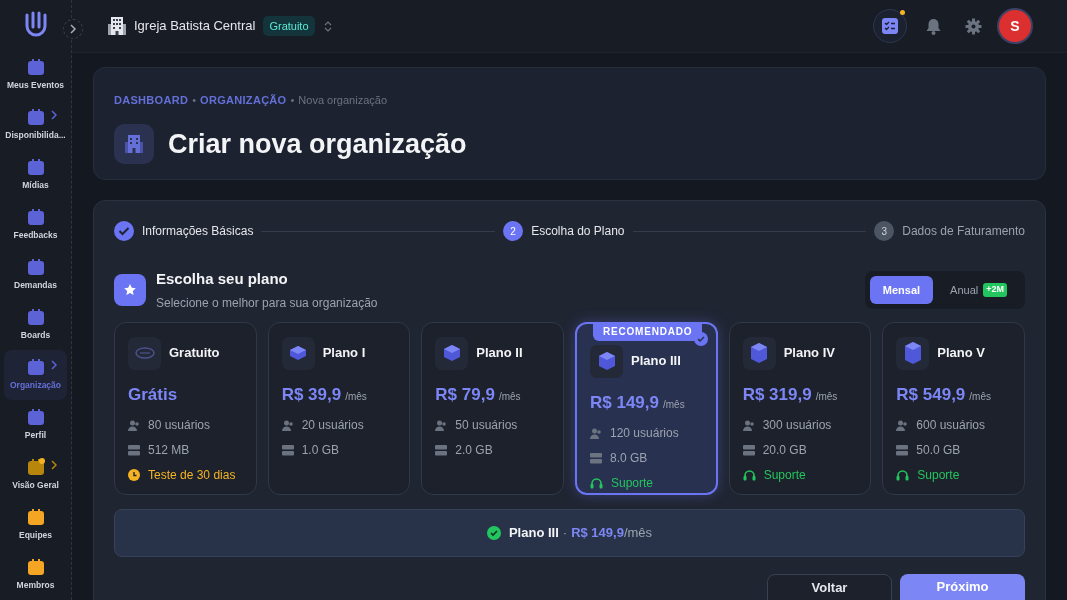 The width and height of the screenshot is (1067, 600). What do you see at coordinates (648, 331) in the screenshot?
I see `recommended-badge: RECOMENDADO` at bounding box center [648, 331].